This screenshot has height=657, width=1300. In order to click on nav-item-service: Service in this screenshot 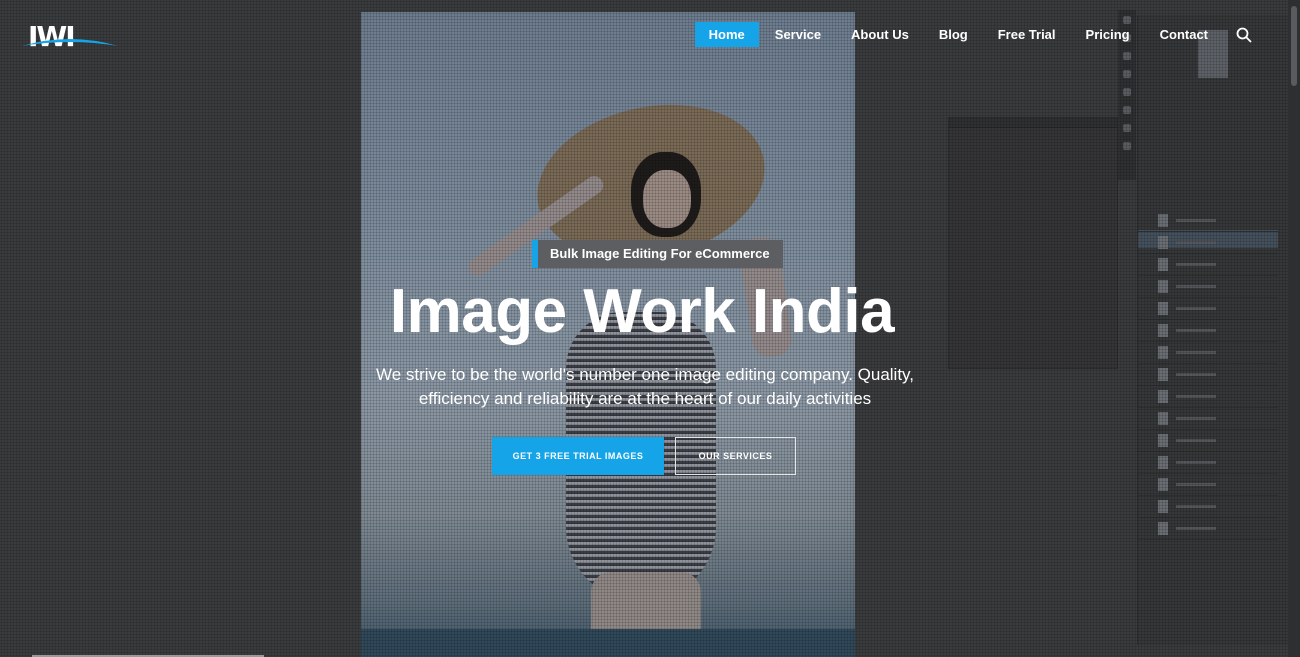, I will do `click(798, 34)`.